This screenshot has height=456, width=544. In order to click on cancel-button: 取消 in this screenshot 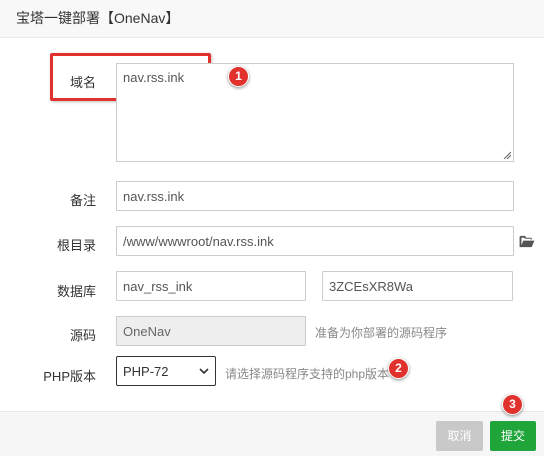, I will do `click(459, 436)`.